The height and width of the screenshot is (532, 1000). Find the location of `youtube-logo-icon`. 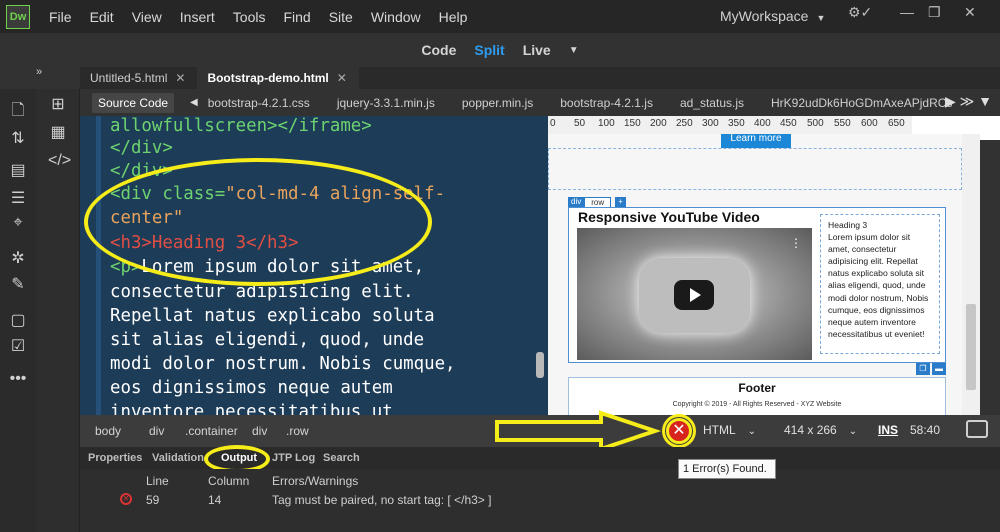

youtube-logo-icon is located at coordinates (694, 295).